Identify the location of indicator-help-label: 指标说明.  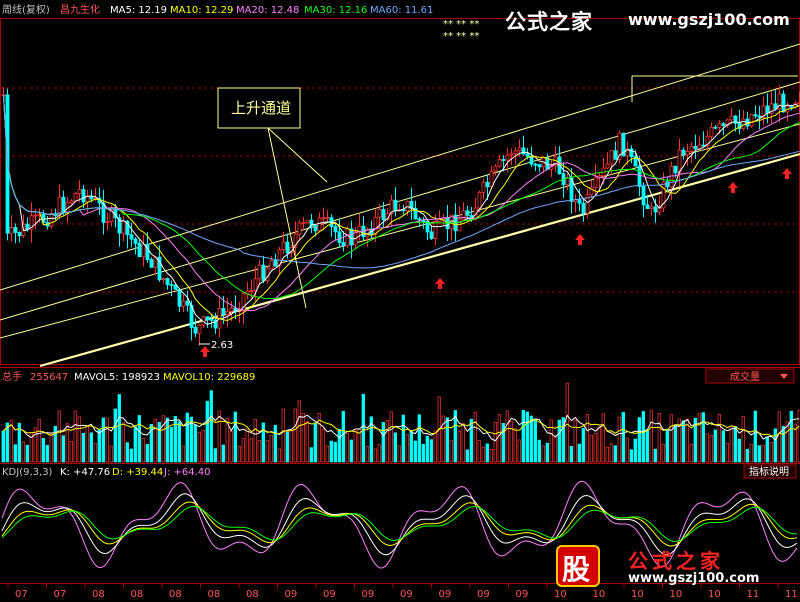
(769, 471).